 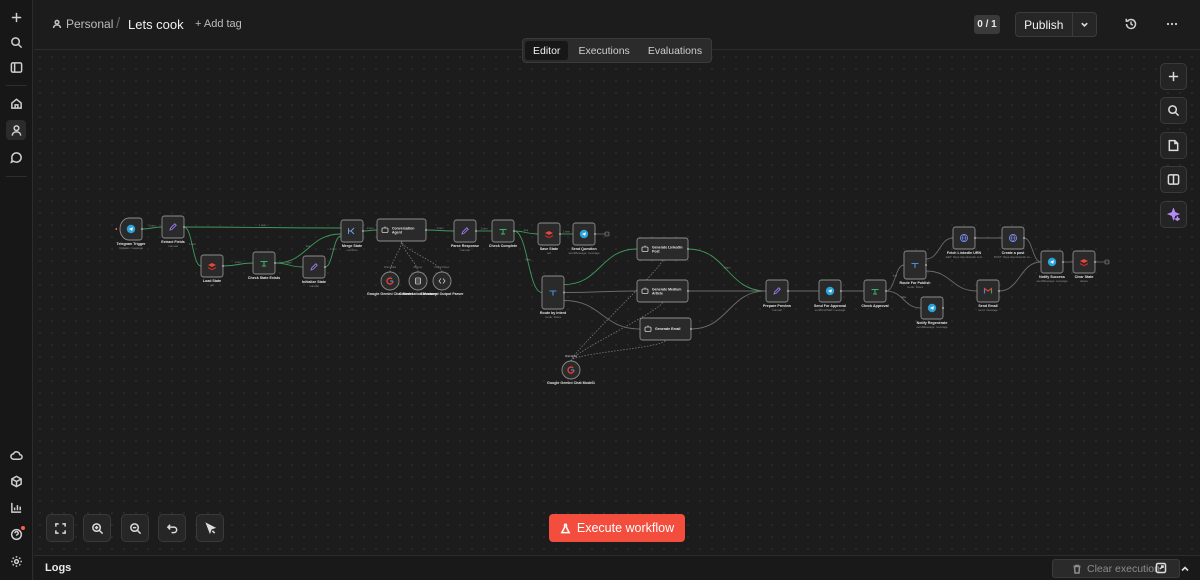 I want to click on node-trigger: Telegram TriggerUpdates: message, so click(x=130, y=233).